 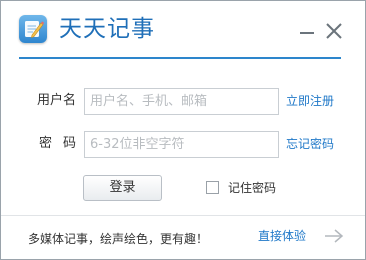 I want to click on password-label: 密码, so click(x=63, y=143).